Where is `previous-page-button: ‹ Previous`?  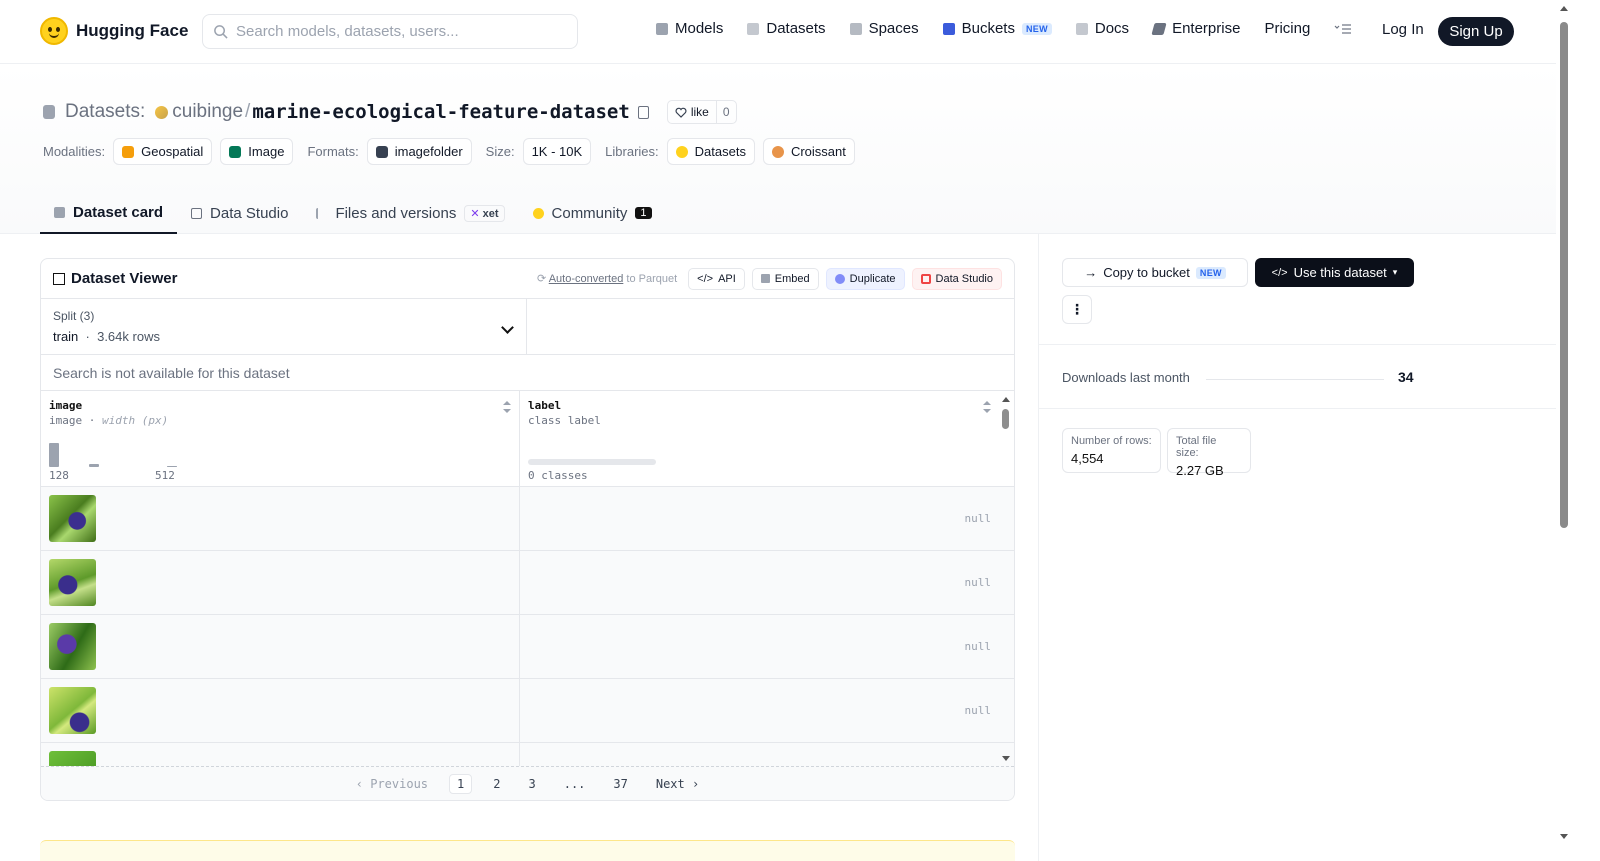
previous-page-button: ‹ Previous is located at coordinates (392, 784).